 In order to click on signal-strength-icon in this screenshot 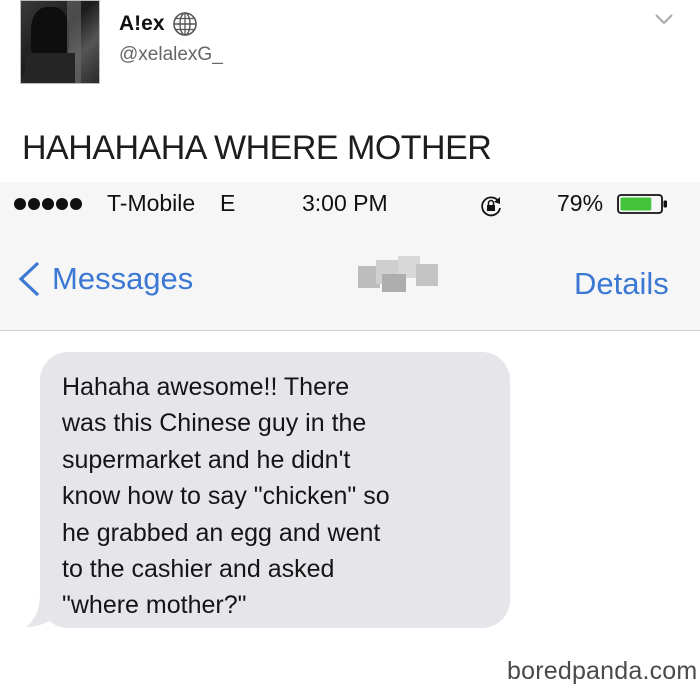, I will do `click(48, 204)`.